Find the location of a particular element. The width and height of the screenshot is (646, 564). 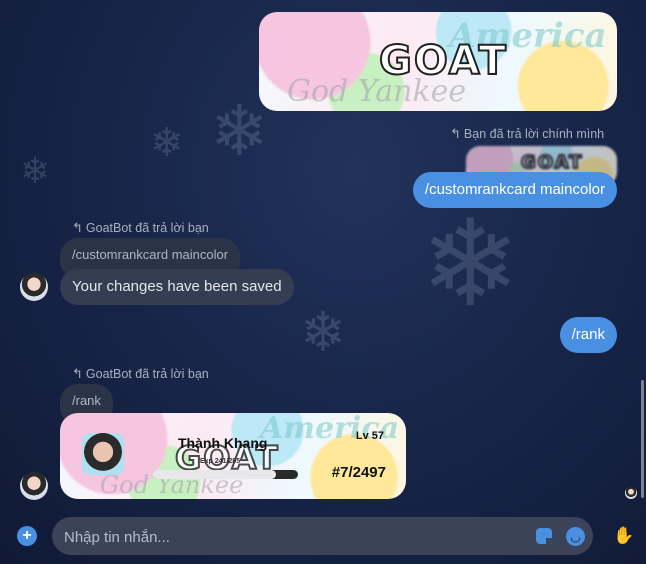

message-composer: ◡ is located at coordinates (322, 537).